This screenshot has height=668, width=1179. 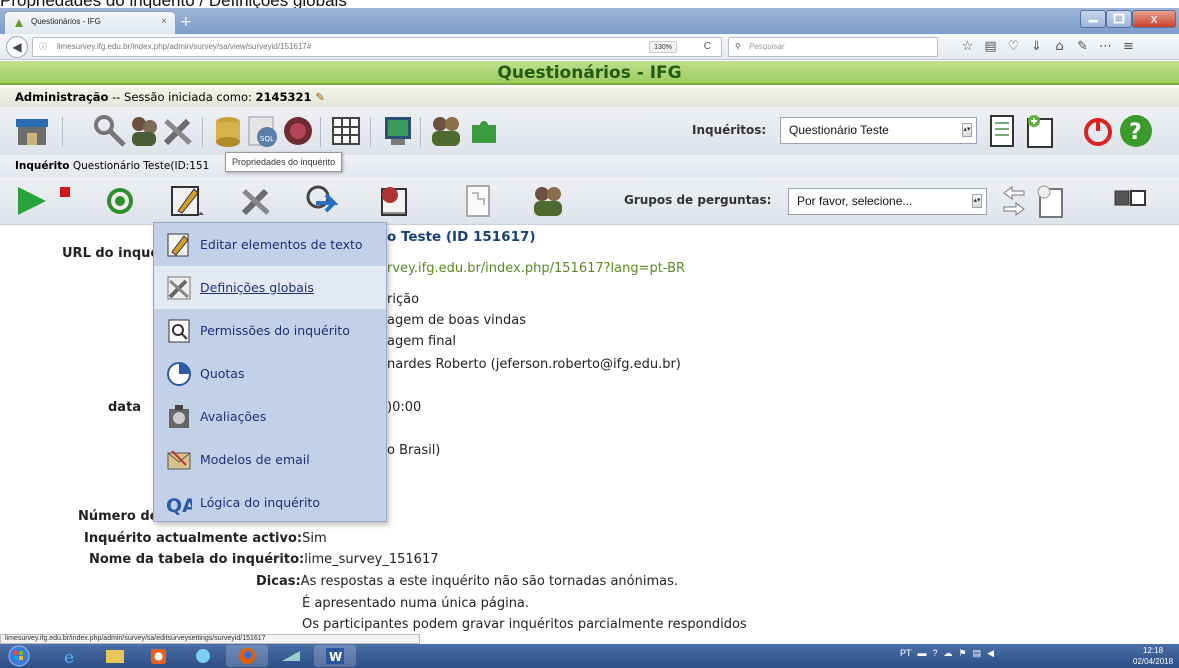 I want to click on menu-item-edit-text-elements: Editar elementos de texto, so click(x=270, y=244).